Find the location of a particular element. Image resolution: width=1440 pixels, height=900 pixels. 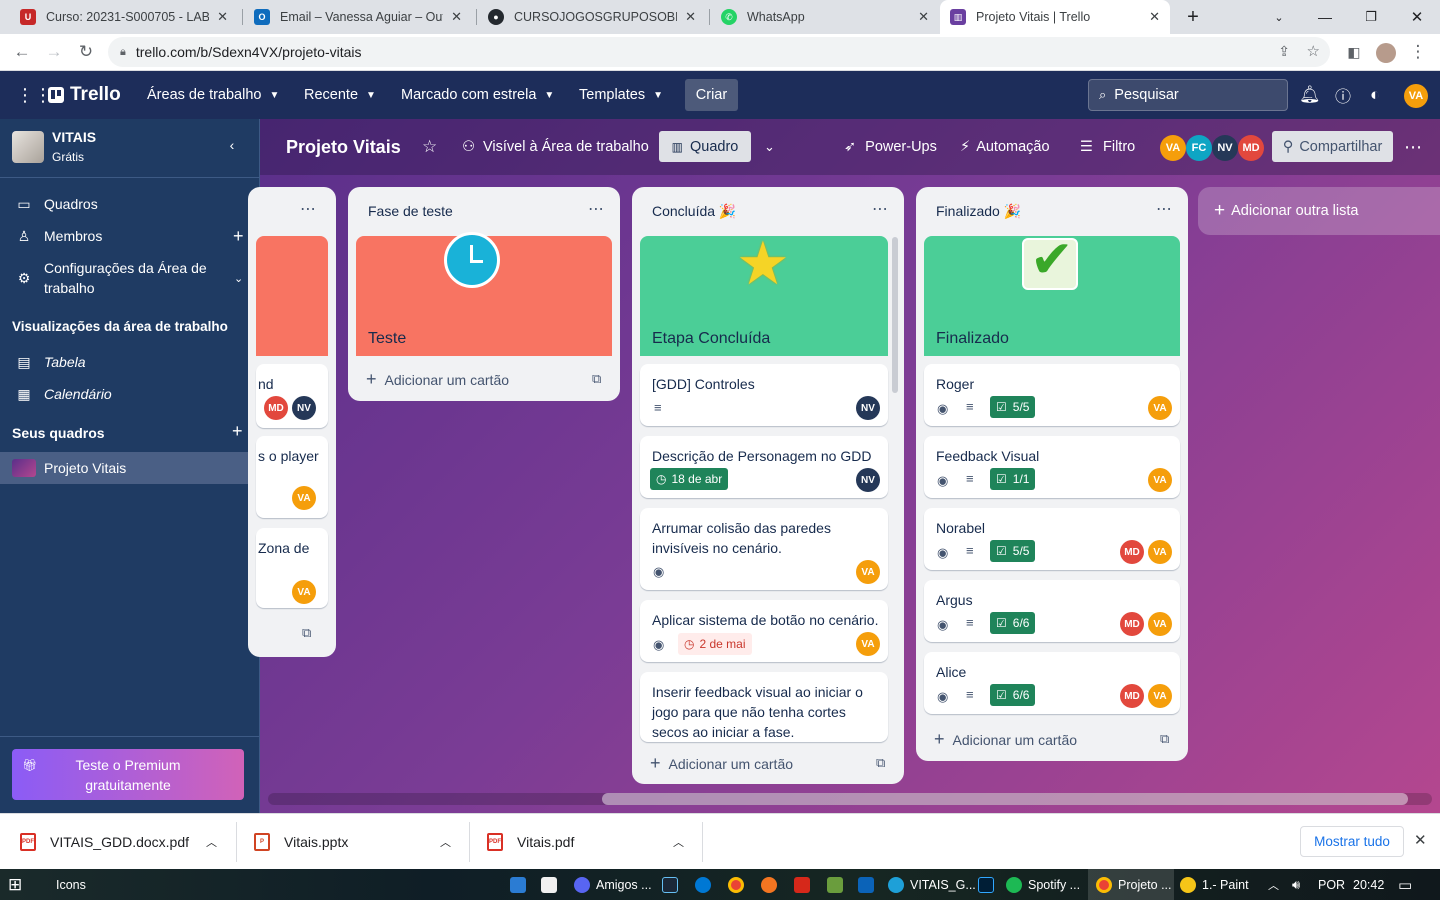

theme-icon: ◐ is located at coordinates (1375, 95).